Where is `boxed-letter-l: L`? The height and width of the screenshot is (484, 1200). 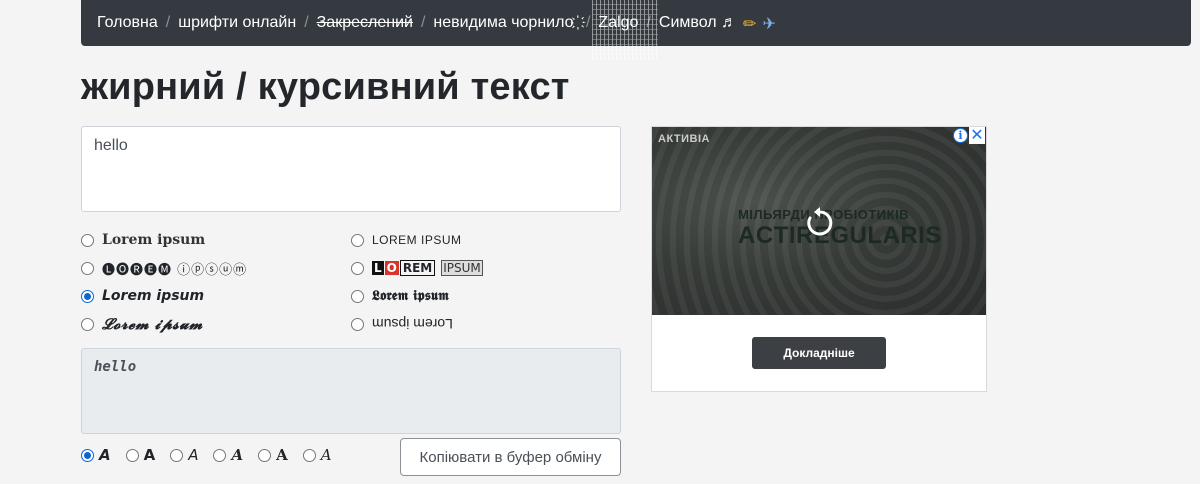 boxed-letter-l: L is located at coordinates (378, 268).